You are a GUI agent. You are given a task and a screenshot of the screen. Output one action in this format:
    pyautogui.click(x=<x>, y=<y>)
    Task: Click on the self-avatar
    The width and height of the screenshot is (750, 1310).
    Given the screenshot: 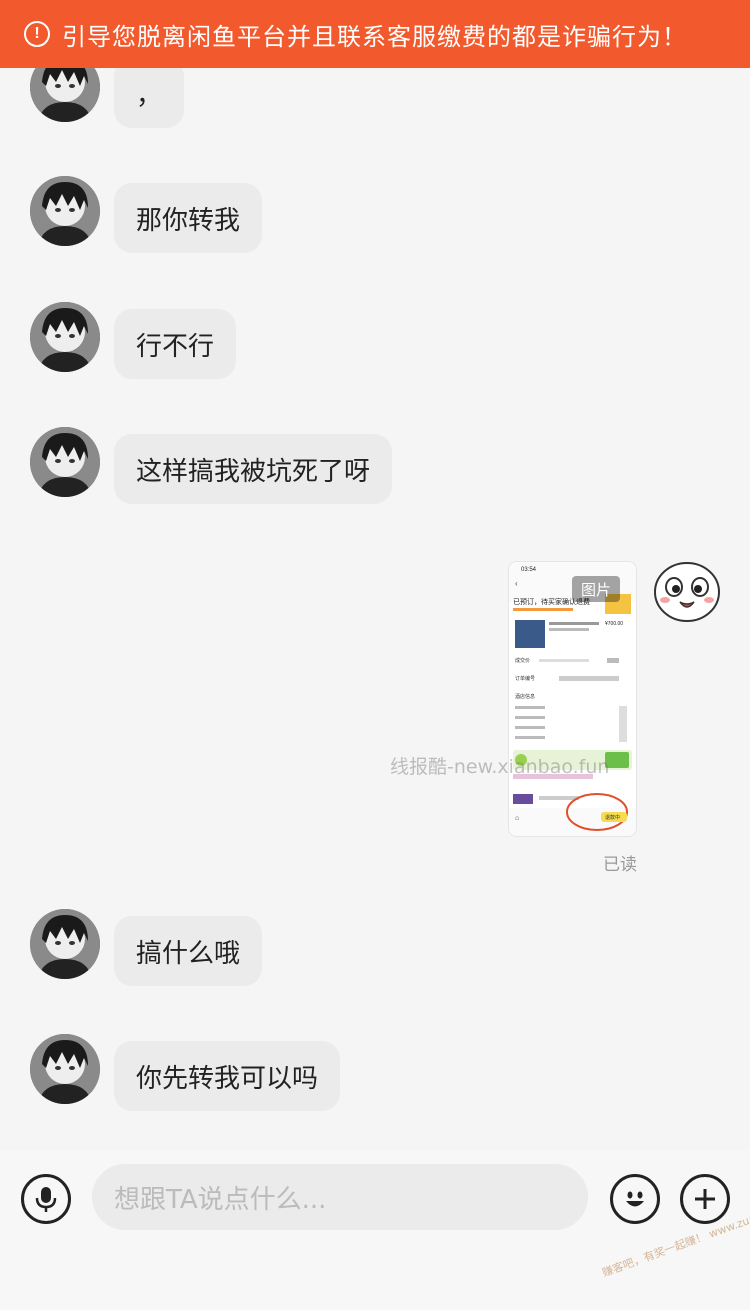 What is the action you would take?
    pyautogui.click(x=687, y=593)
    